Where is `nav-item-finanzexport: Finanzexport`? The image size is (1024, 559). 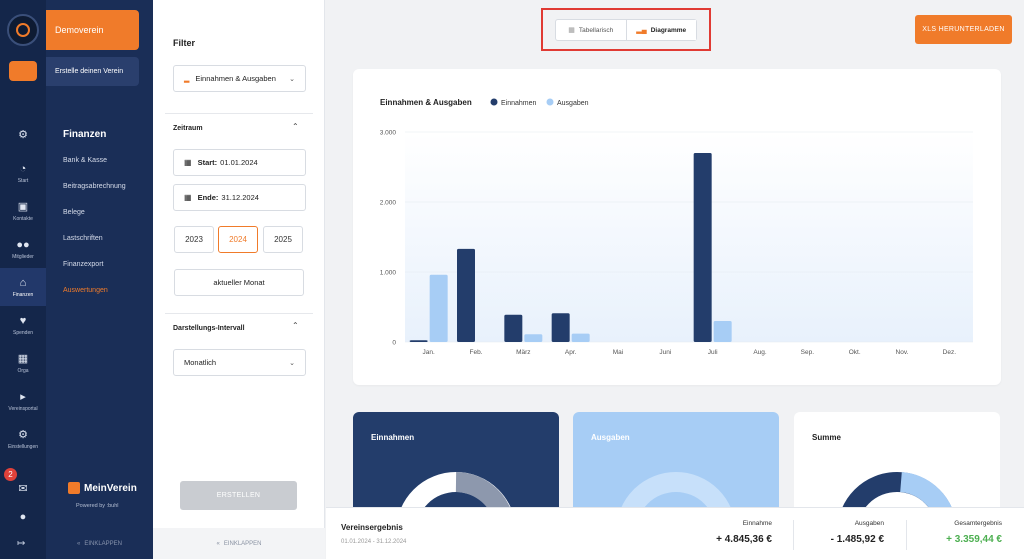 nav-item-finanzexport: Finanzexport is located at coordinates (83, 264).